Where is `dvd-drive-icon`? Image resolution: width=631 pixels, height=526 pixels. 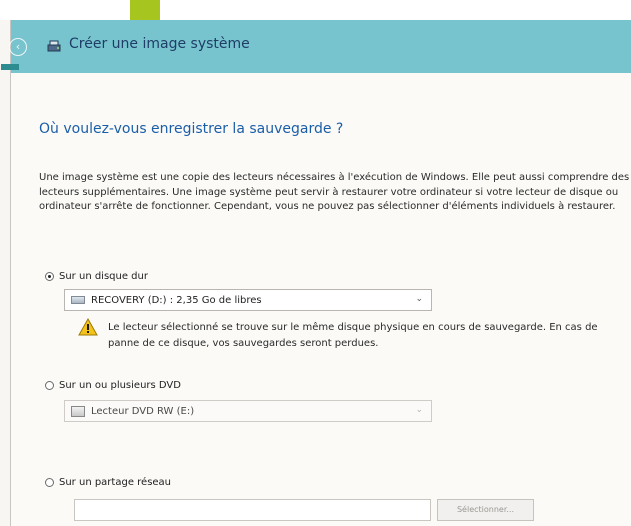
dvd-drive-icon is located at coordinates (78, 411).